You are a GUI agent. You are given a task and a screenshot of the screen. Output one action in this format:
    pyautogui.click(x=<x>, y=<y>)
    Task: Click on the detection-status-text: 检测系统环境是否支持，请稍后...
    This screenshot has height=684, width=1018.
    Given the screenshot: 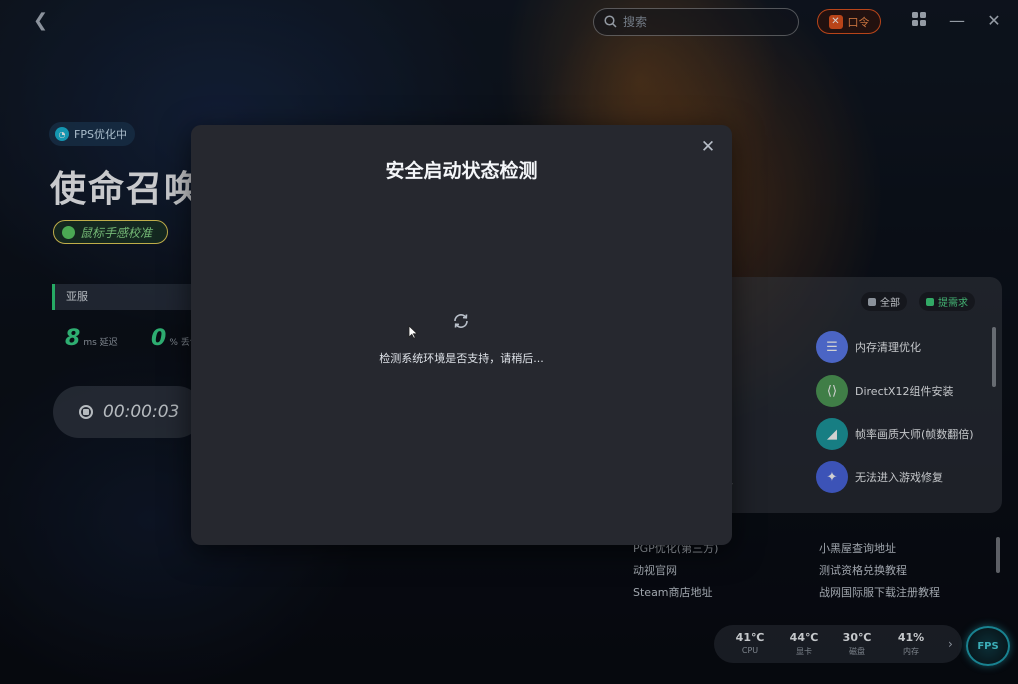 What is the action you would take?
    pyautogui.click(x=461, y=358)
    